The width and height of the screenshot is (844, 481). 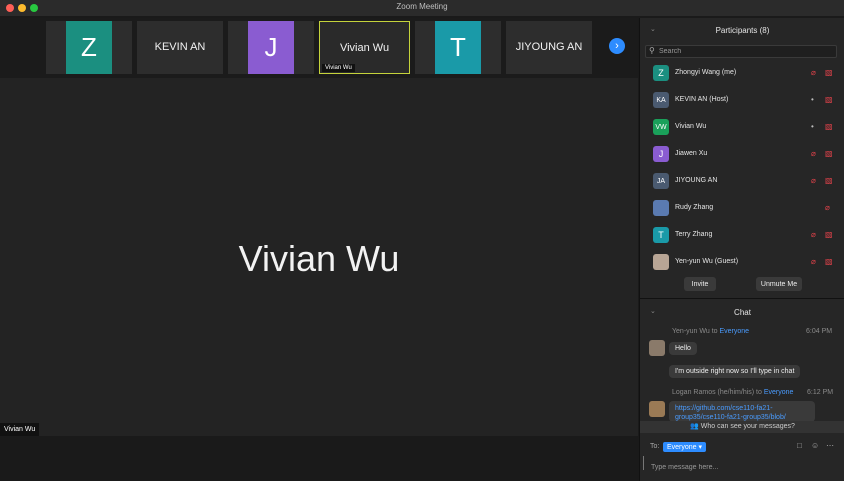 I want to click on title-bar: Zoom Meeting, so click(x=422, y=8).